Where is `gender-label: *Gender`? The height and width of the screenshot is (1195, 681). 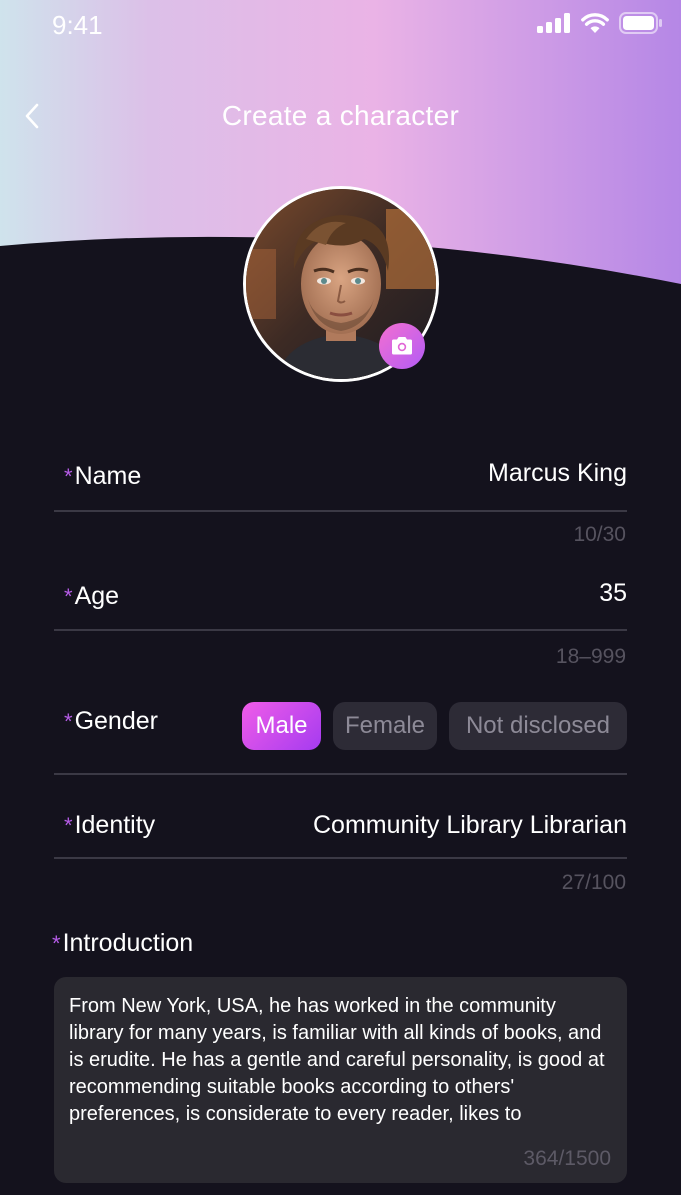 gender-label: *Gender is located at coordinates (111, 721).